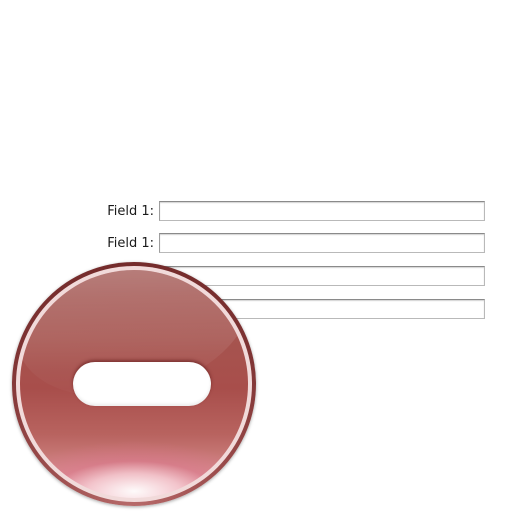  Describe the element at coordinates (322, 243) in the screenshot. I see `field-2-input` at that location.